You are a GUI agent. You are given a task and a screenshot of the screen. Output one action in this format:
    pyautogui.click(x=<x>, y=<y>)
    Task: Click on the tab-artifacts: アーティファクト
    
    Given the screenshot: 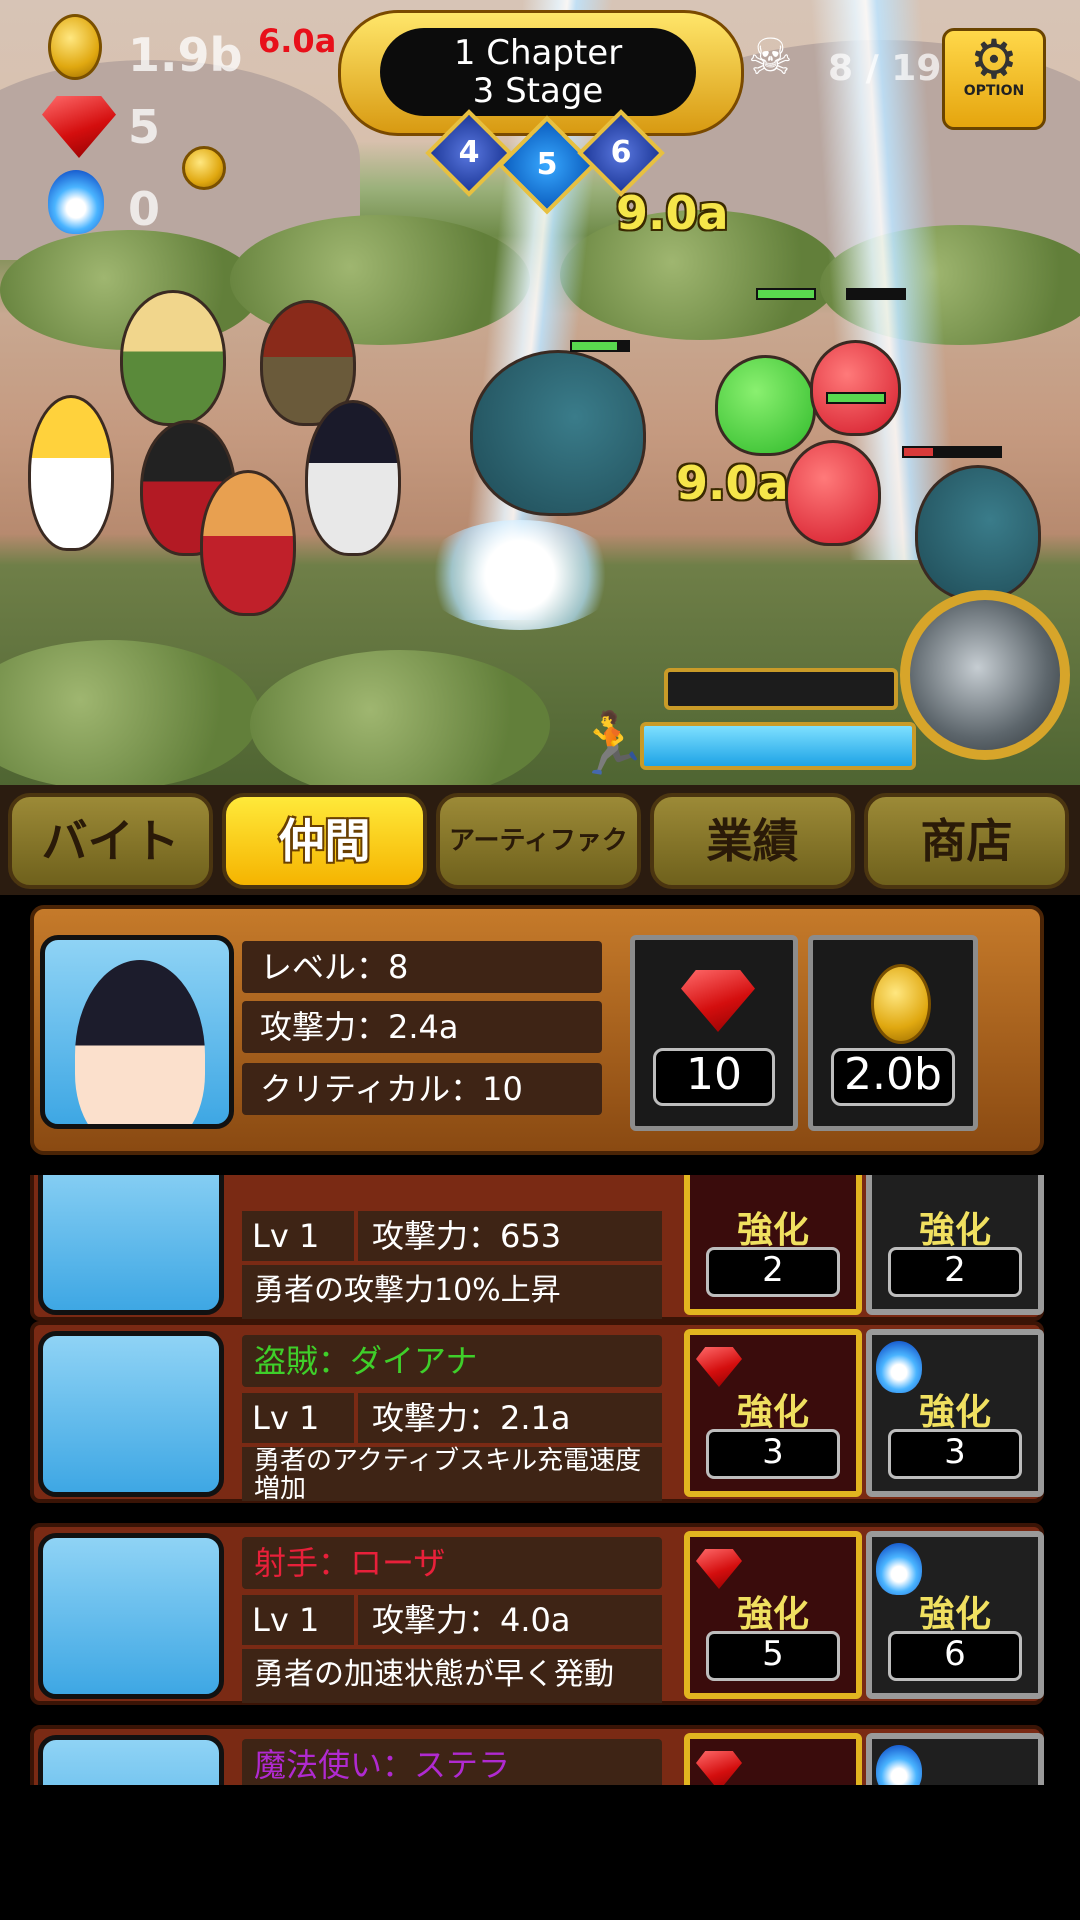 What is the action you would take?
    pyautogui.click(x=538, y=868)
    